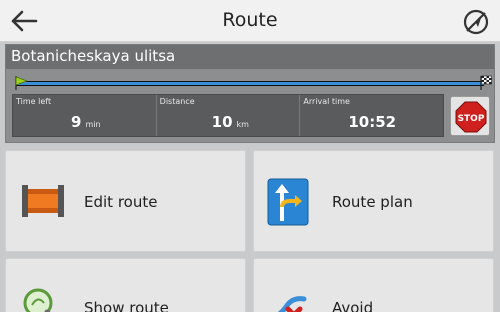  I want to click on stop-sign-label: STOP, so click(471, 119).